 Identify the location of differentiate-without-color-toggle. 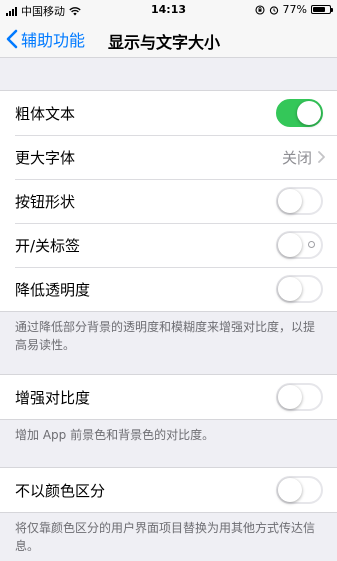
(299, 490).